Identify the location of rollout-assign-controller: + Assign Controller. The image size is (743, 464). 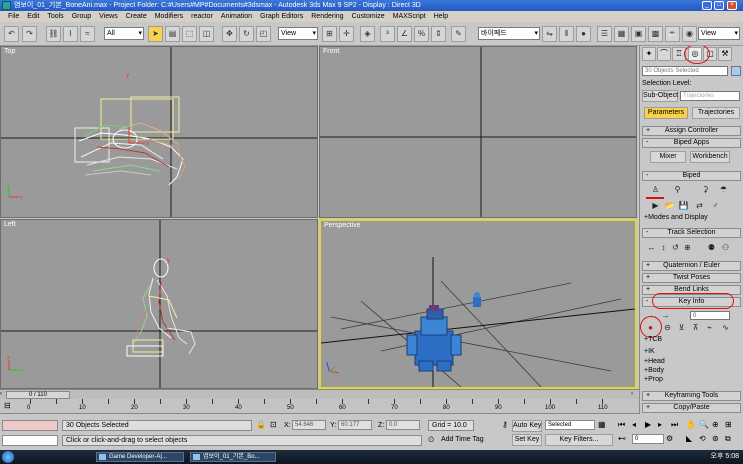
(691, 131).